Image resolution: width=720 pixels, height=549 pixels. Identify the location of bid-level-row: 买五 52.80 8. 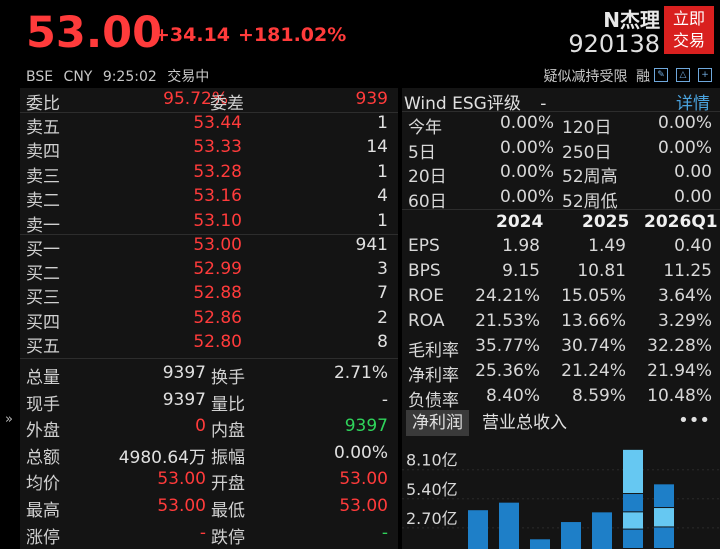
(209, 344).